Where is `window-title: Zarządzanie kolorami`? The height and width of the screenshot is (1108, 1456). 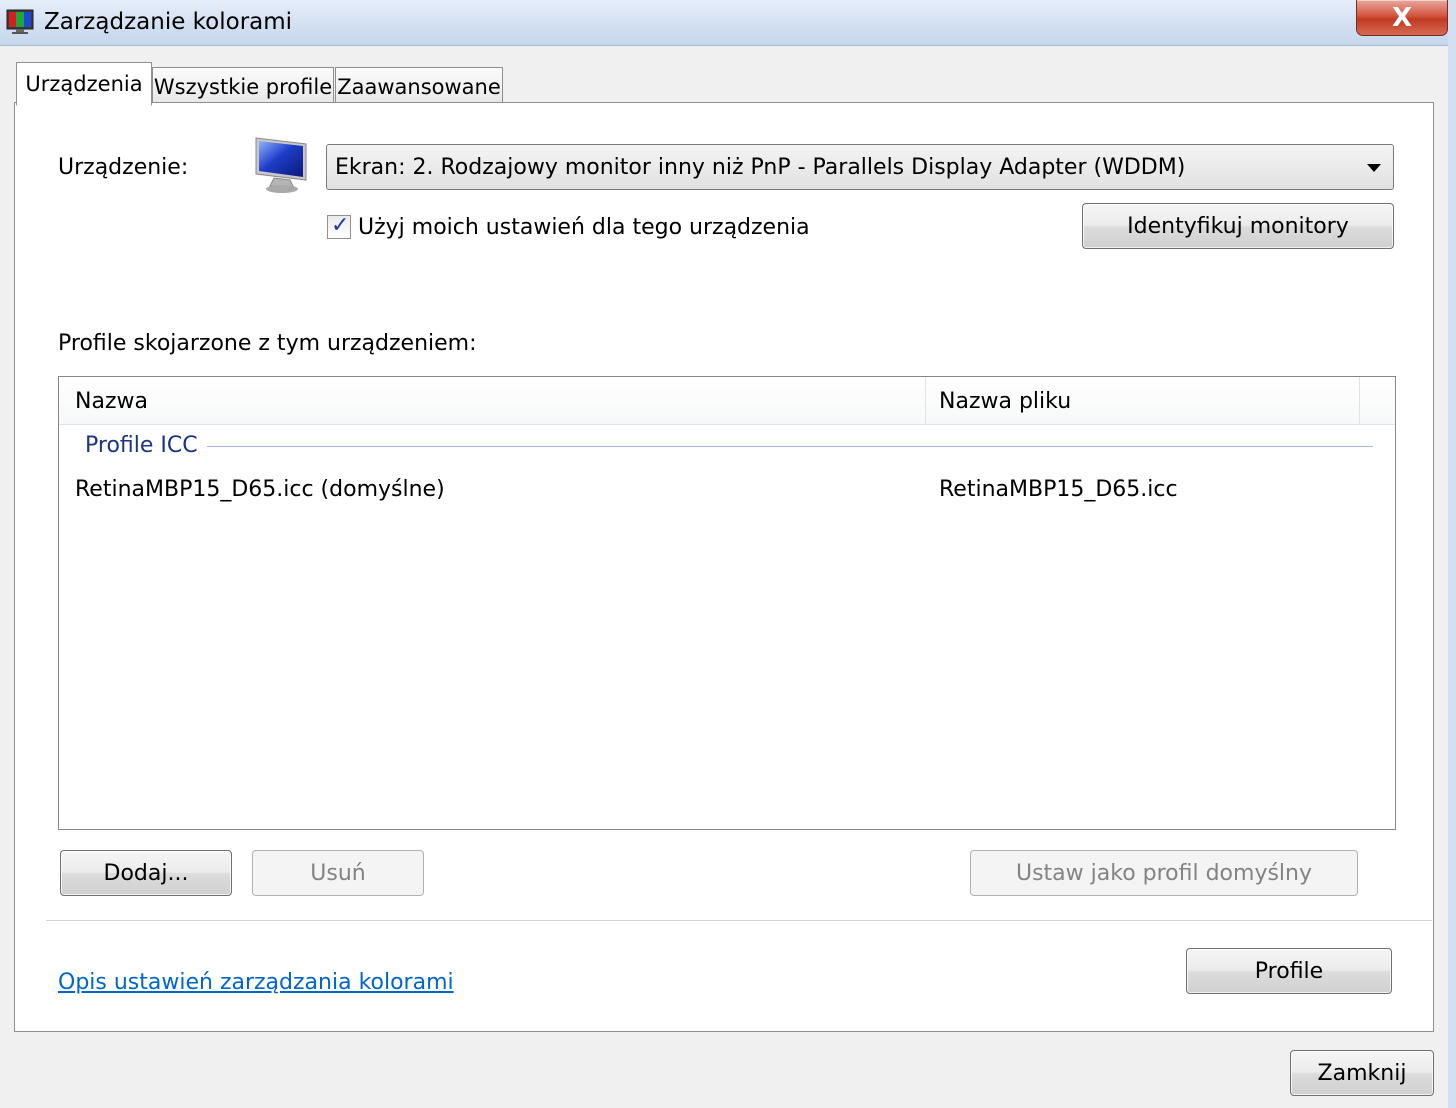
window-title: Zarządzanie kolorami is located at coordinates (168, 22).